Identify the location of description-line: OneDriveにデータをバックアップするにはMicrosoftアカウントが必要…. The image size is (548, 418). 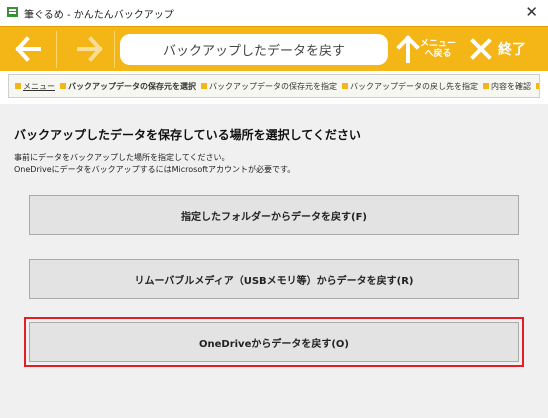
(155, 169).